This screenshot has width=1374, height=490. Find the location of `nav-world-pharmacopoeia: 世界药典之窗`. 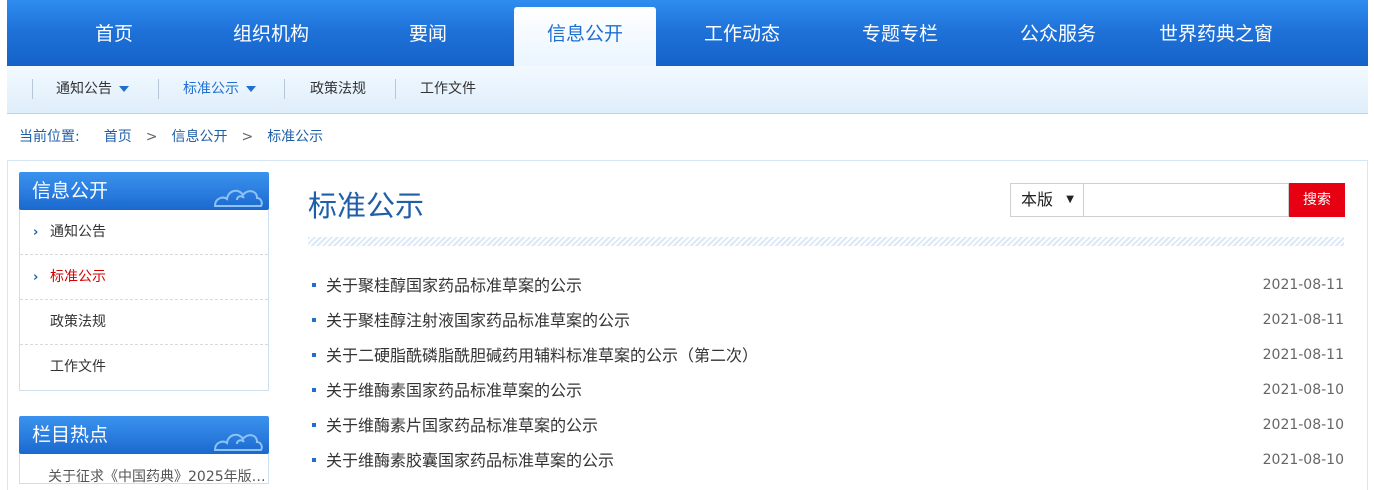

nav-world-pharmacopoeia: 世界药典之窗 is located at coordinates (1216, 33).